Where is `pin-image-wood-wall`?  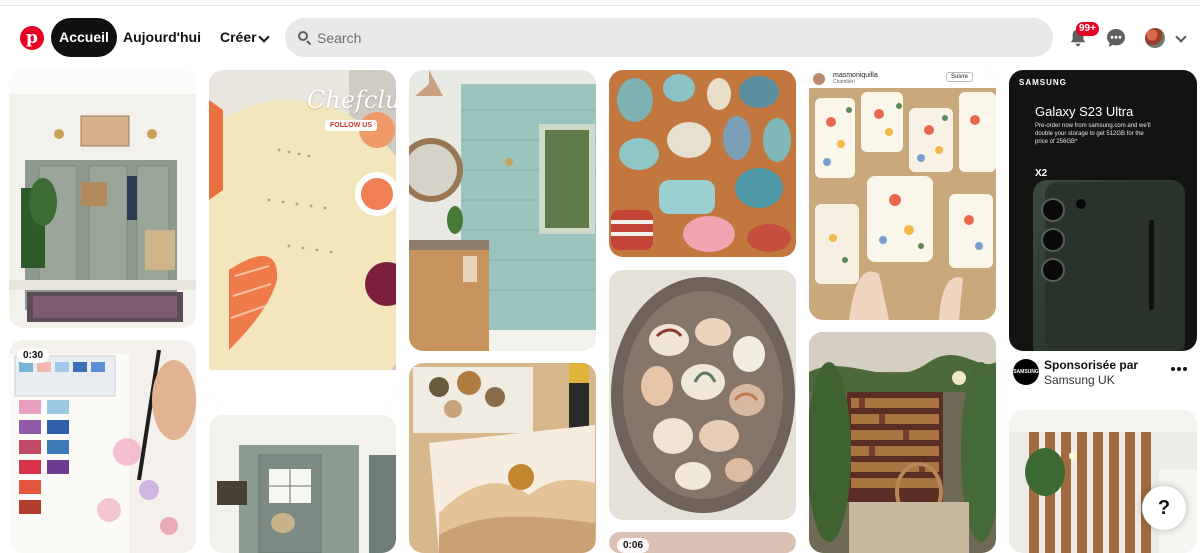 pin-image-wood-wall is located at coordinates (1103, 481).